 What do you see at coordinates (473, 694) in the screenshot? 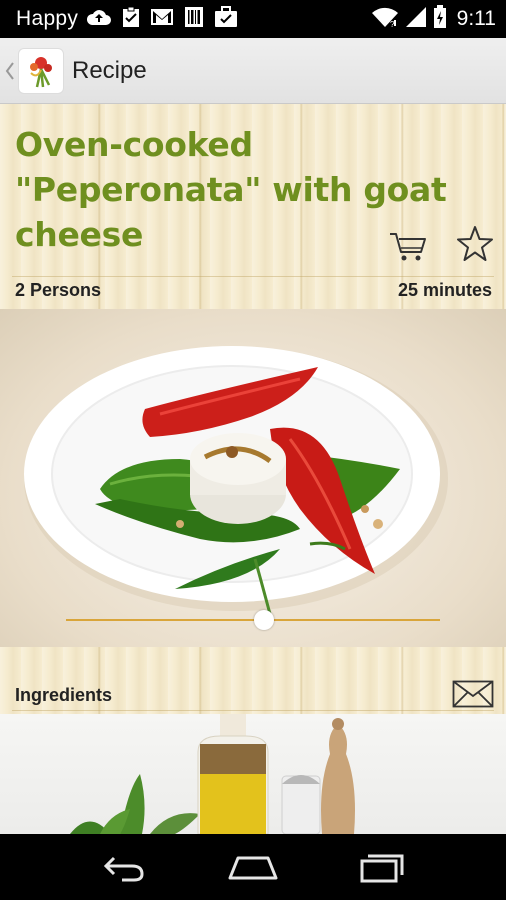
I see `envelope-icon` at bounding box center [473, 694].